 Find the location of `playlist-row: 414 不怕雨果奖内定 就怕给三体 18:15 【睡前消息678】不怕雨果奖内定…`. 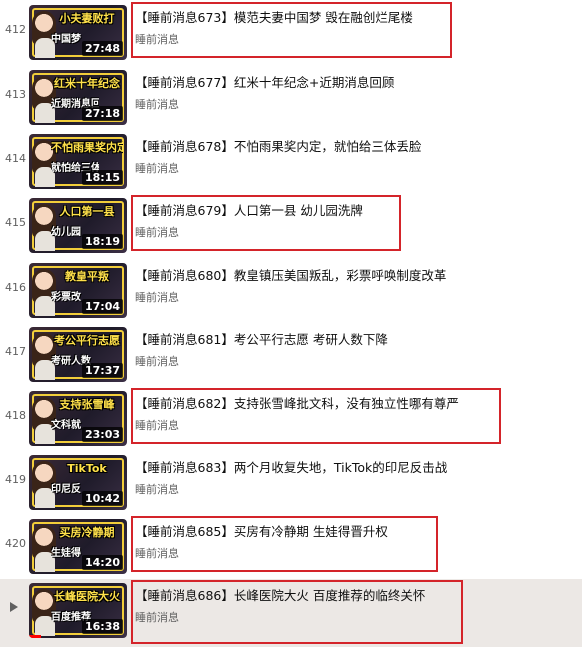

playlist-row: 414 不怕雨果奖内定 就怕给三体 18:15 【睡前消息678】不怕雨果奖内定… is located at coordinates (291, 162).